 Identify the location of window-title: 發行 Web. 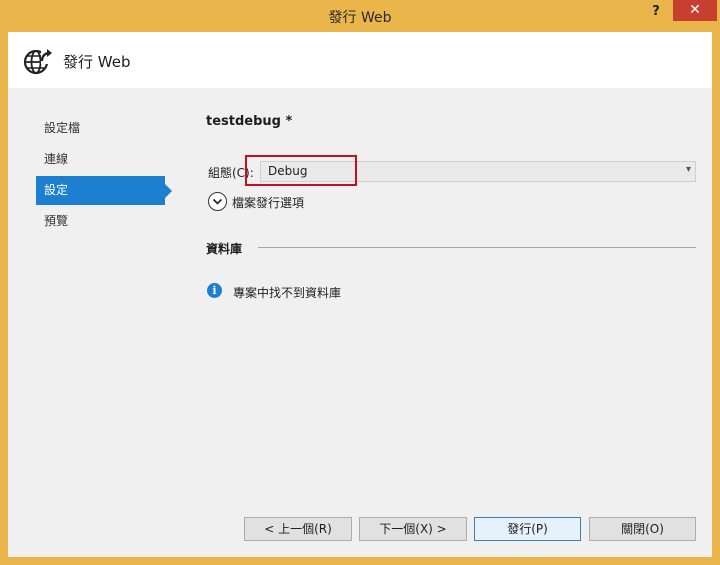
(360, 18).